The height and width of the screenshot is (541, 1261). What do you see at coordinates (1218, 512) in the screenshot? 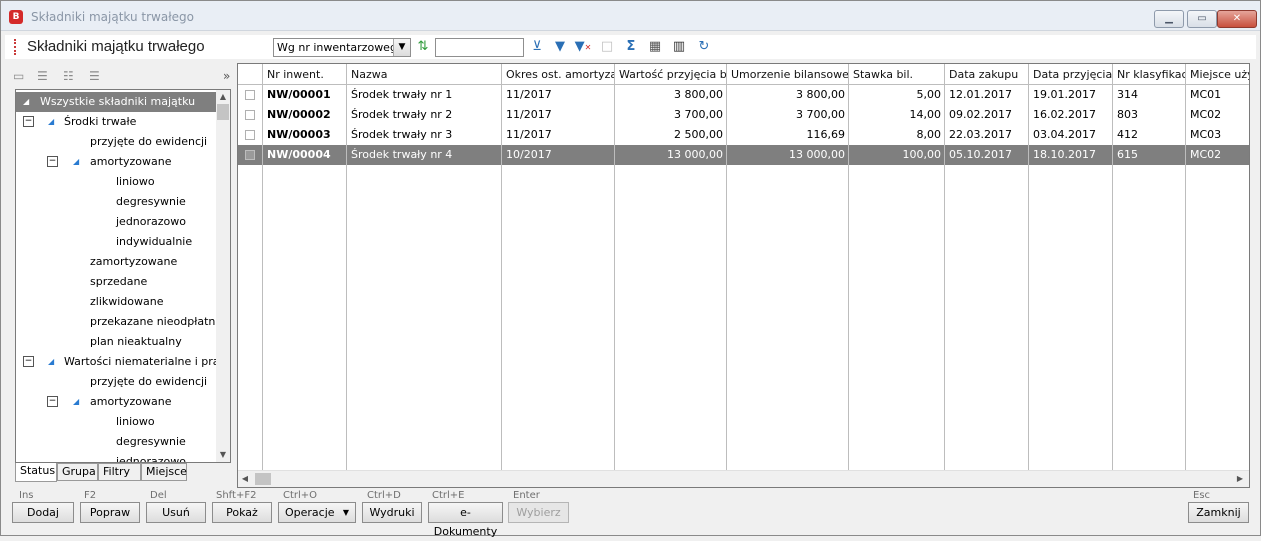
I see `close-window-button: Zamknij` at bounding box center [1218, 512].